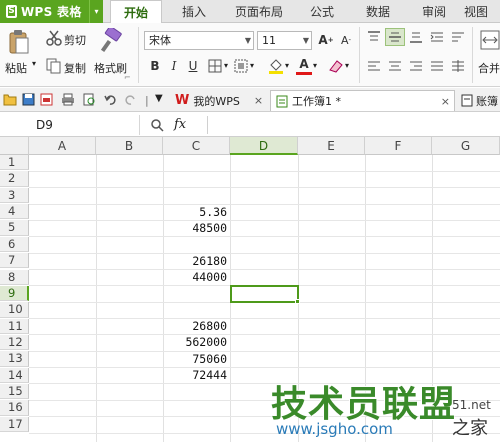 This screenshot has height=442, width=500. What do you see at coordinates (434, 11) in the screenshot?
I see `tab-review: 审阅` at bounding box center [434, 11].